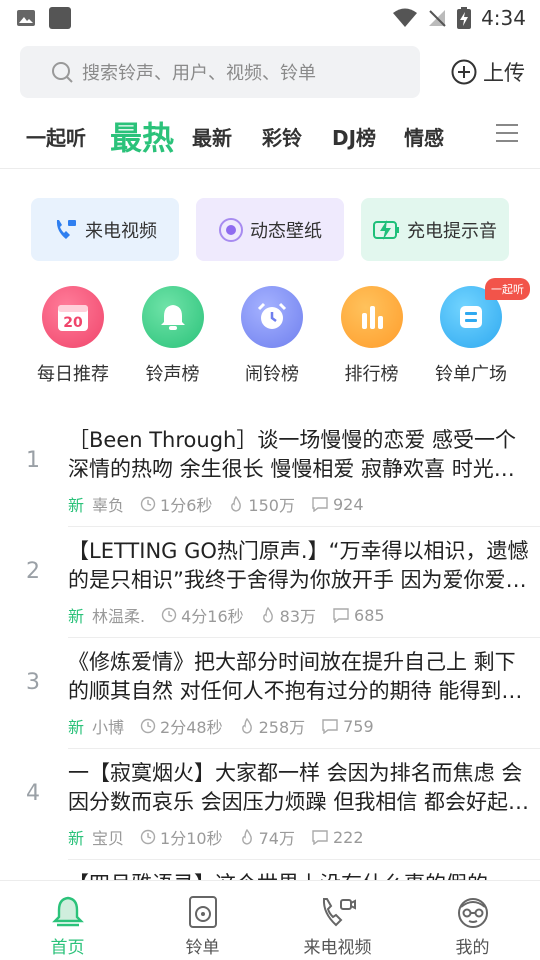  I want to click on menu-icon, so click(507, 133).